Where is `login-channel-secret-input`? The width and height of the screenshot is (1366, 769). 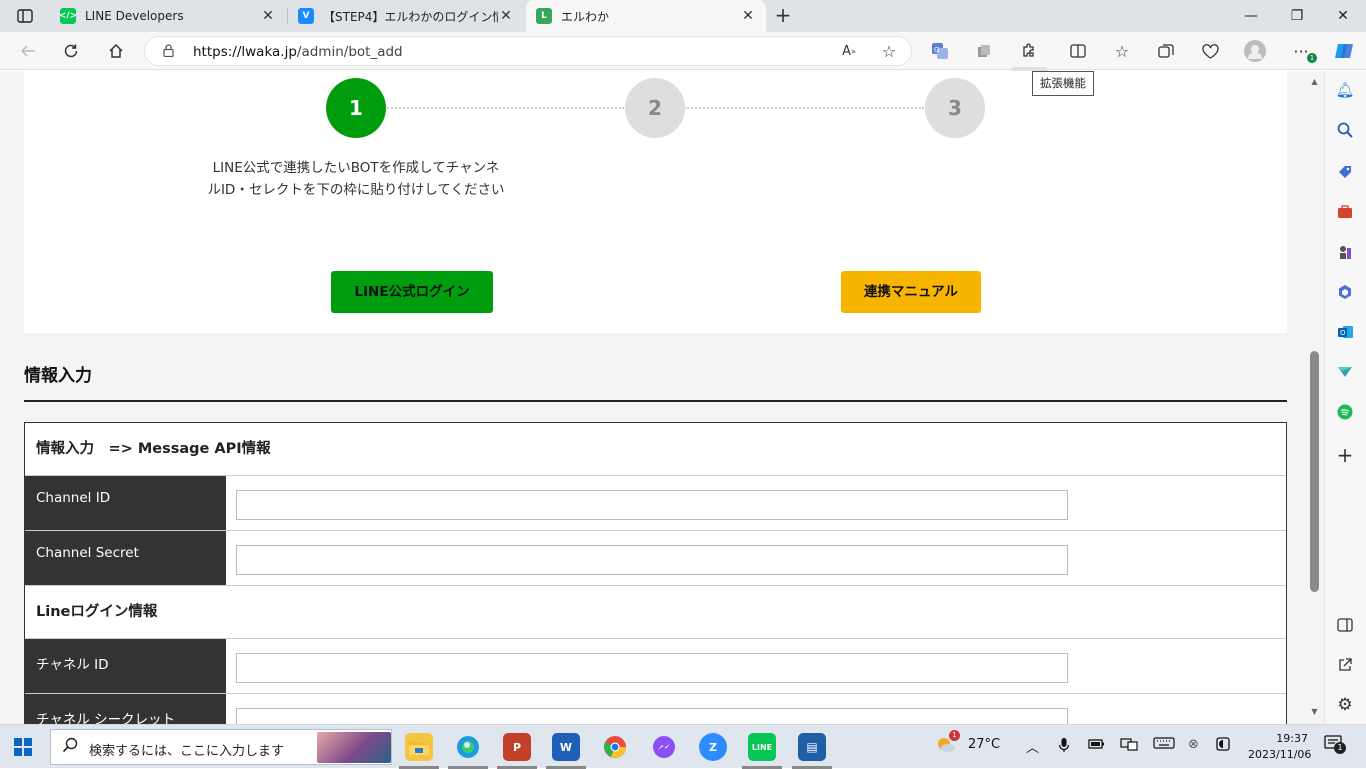
login-channel-secret-input is located at coordinates (652, 716).